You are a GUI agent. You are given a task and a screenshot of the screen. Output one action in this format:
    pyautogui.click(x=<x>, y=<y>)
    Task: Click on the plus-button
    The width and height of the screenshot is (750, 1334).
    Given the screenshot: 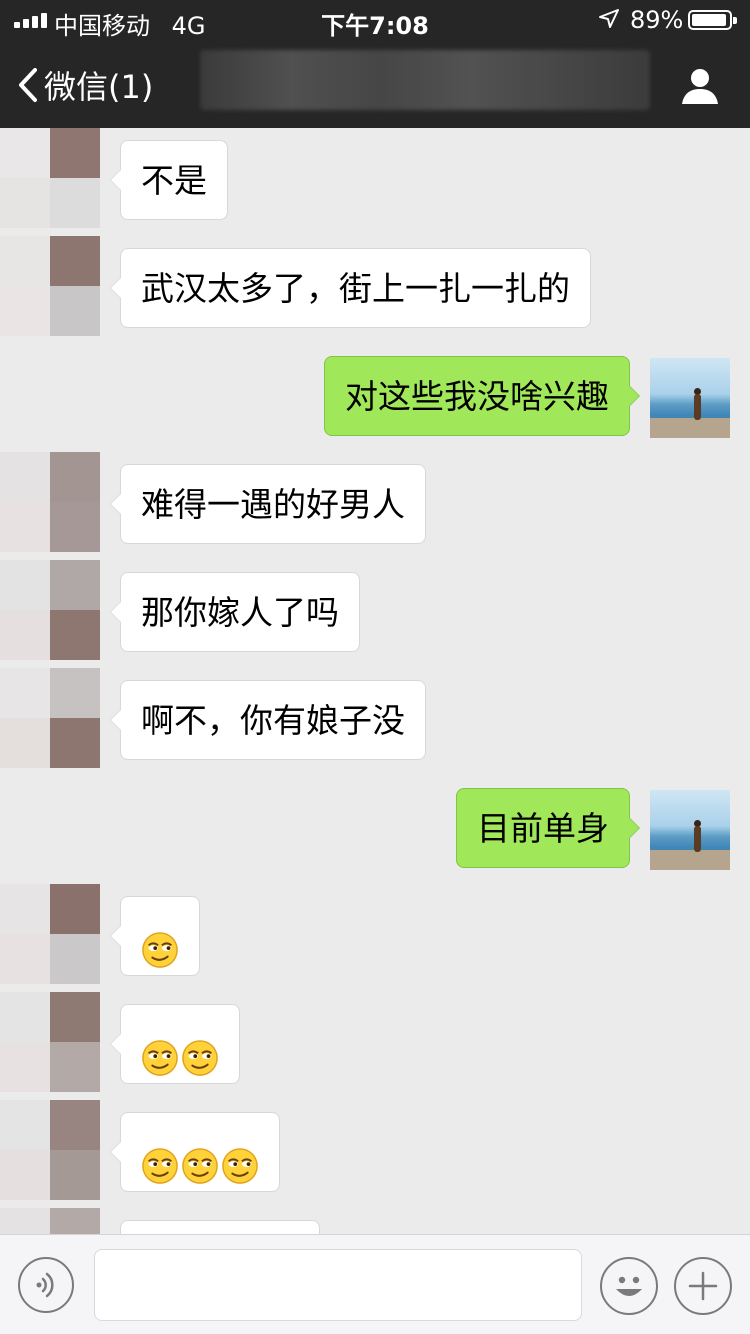 What is the action you would take?
    pyautogui.click(x=703, y=1286)
    